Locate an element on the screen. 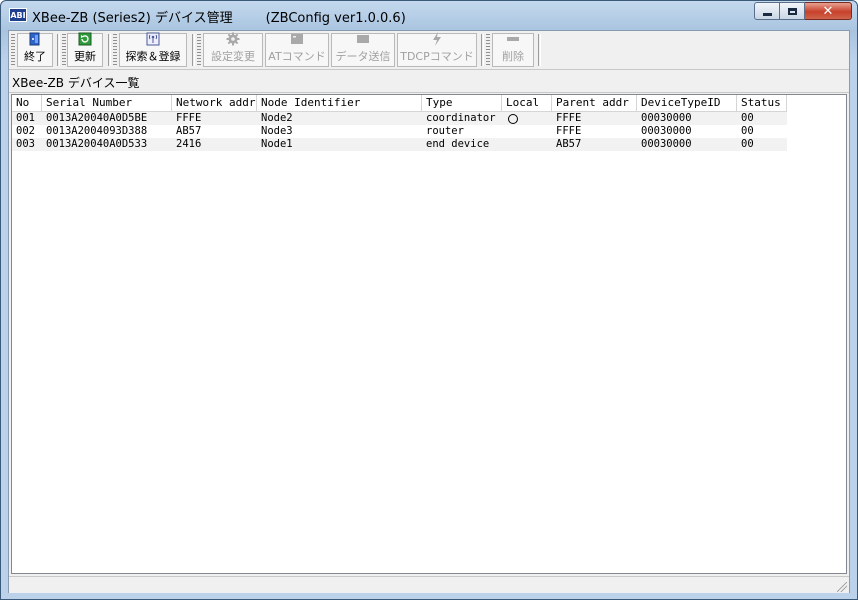 The image size is (858, 600). cell-no: 002 is located at coordinates (25, 131).